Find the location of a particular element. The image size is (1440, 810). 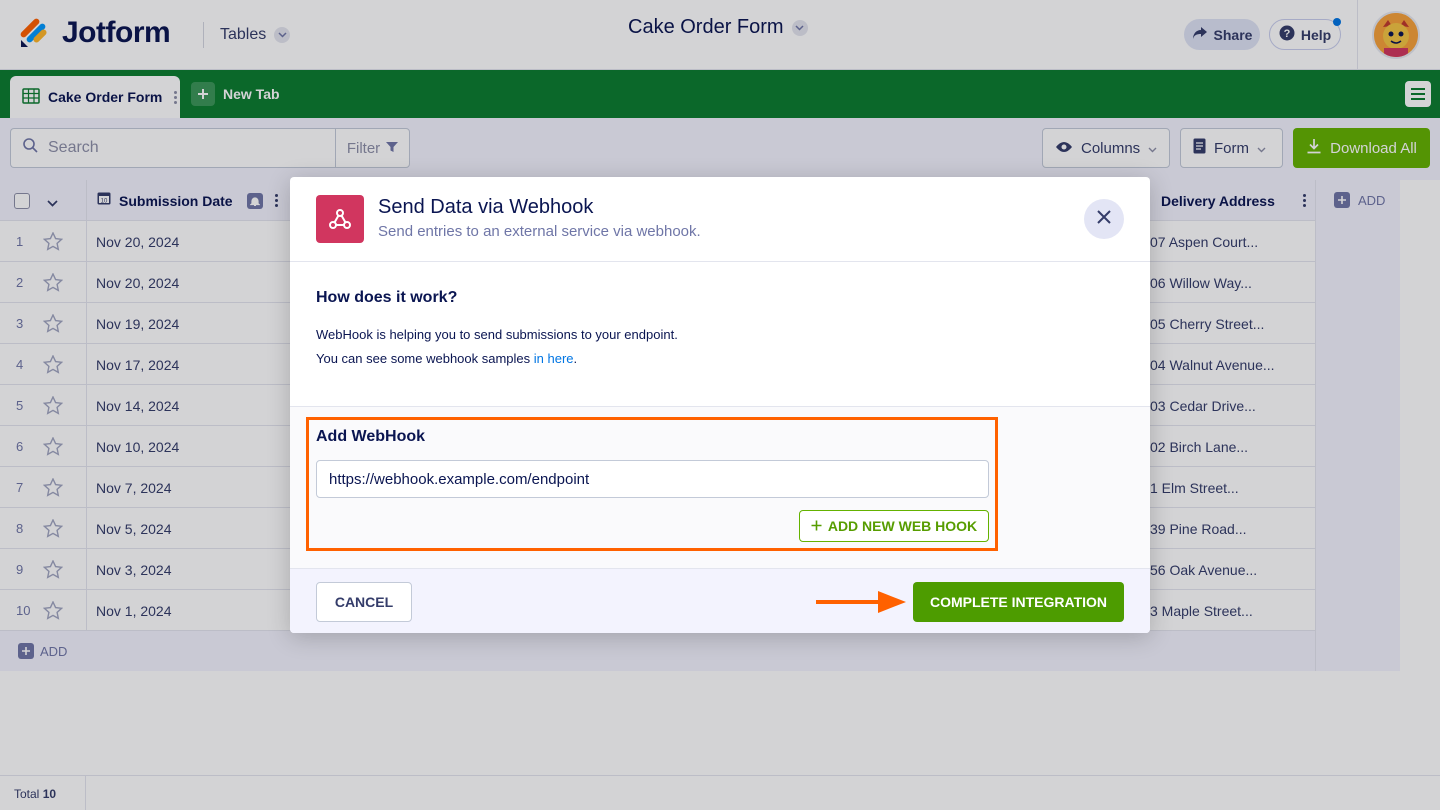

arrow-right-icon is located at coordinates (862, 604).